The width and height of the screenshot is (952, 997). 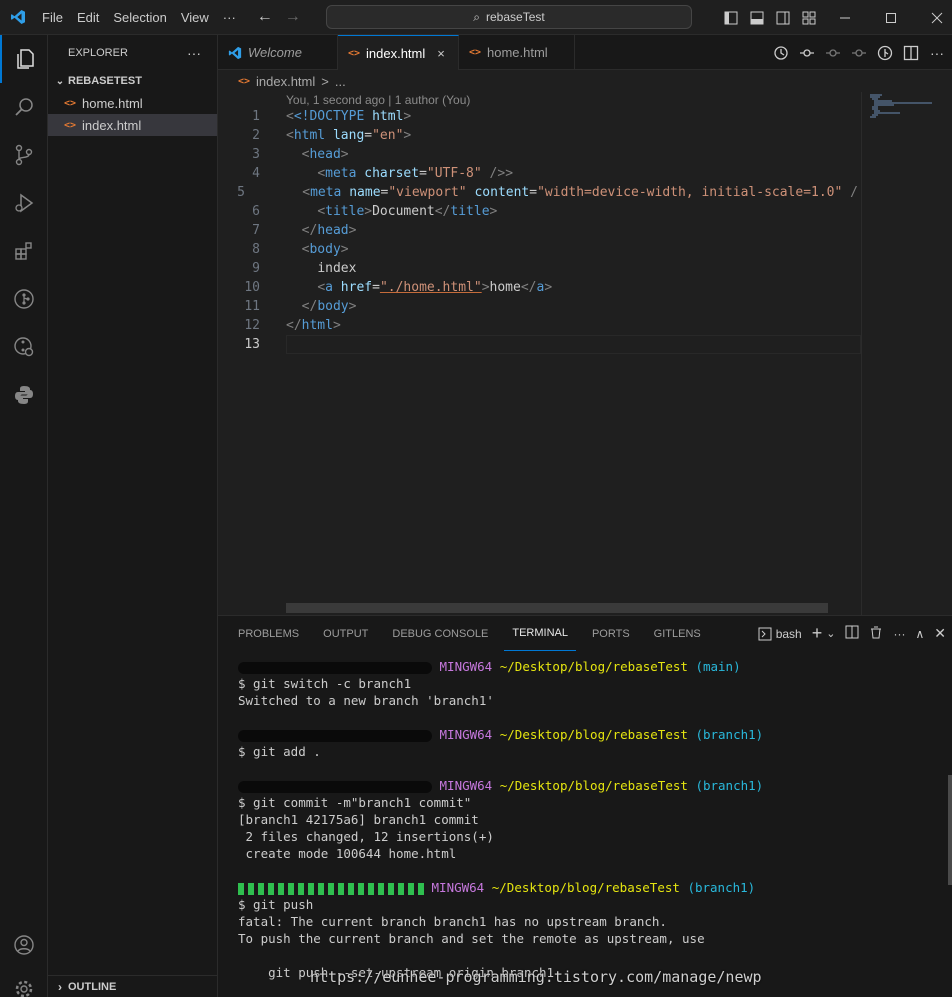 I want to click on toggle-primary-sidebar-icon, so click(x=731, y=17).